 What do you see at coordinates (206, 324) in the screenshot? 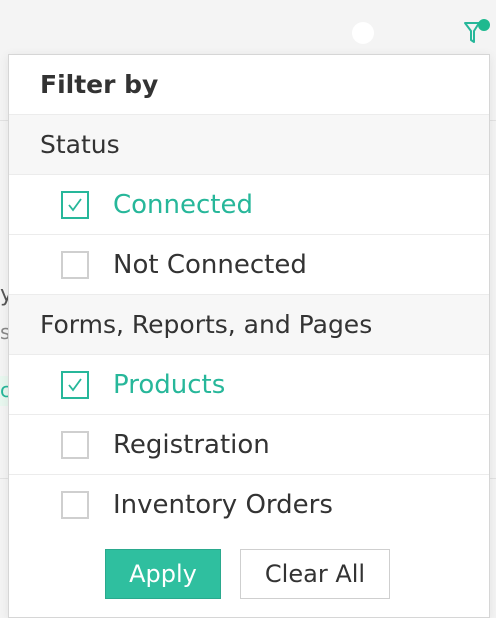
I see `section-title: Forms, Reports, and Pages` at bounding box center [206, 324].